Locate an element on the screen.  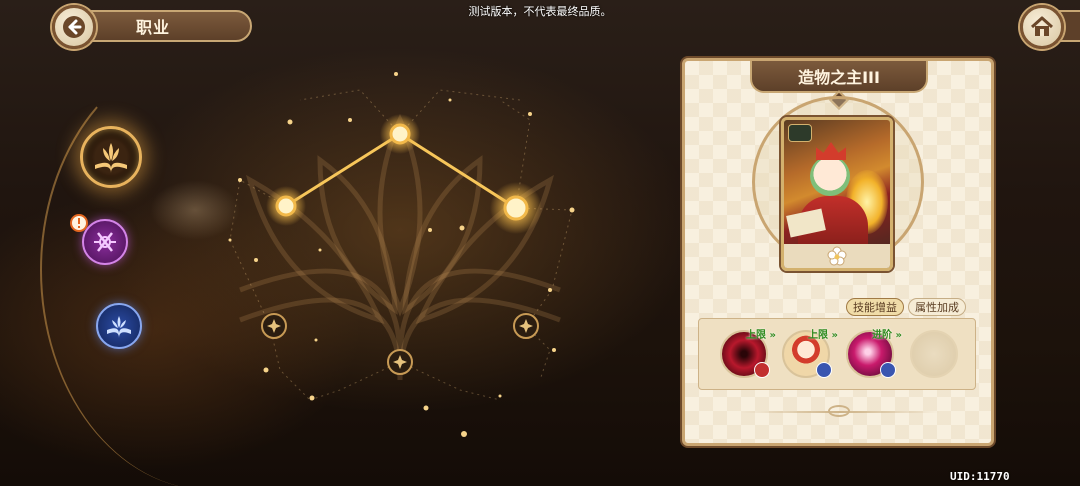
panel-tabs: 技能增益 属性加成 is located at coordinates (906, 307).